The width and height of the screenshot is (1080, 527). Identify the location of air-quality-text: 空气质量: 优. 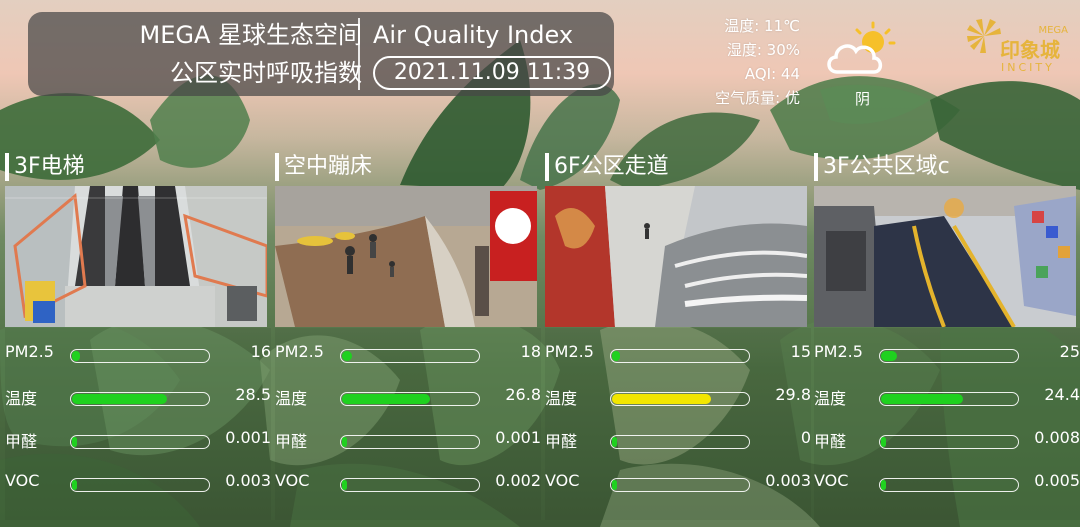
(757, 98).